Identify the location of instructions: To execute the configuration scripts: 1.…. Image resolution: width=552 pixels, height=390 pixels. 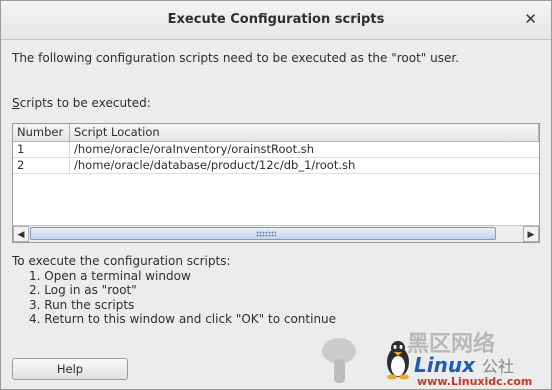
(174, 290).